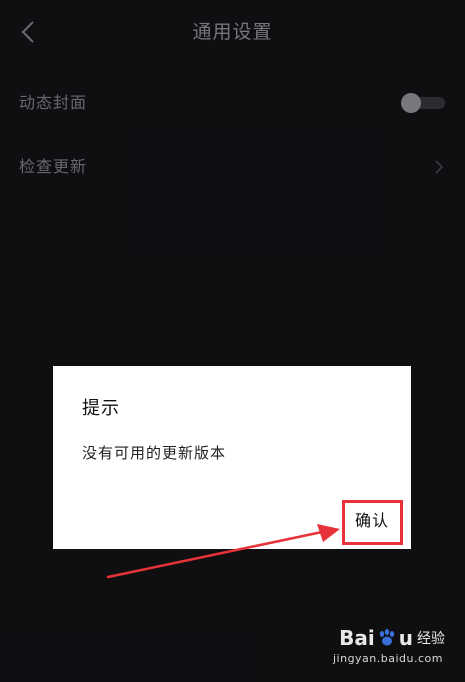 Image resolution: width=465 pixels, height=682 pixels. I want to click on dialog-message: 没有可用的更新版本, so click(154, 453).